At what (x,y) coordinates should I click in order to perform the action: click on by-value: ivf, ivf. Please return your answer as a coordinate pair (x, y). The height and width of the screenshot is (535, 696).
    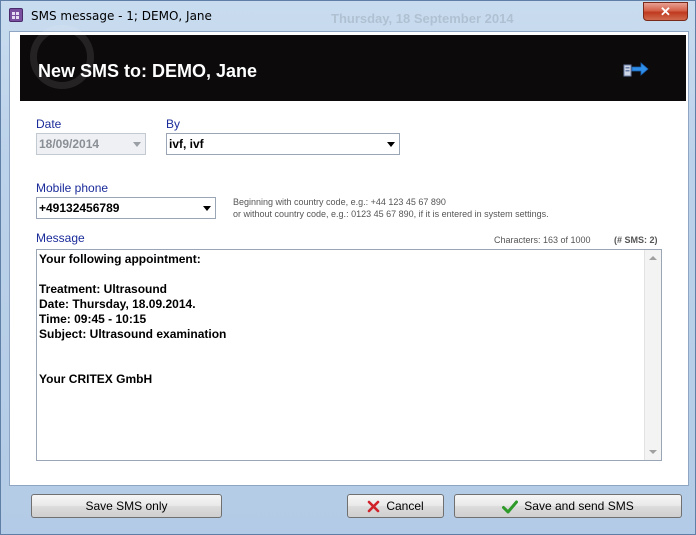
    Looking at the image, I should click on (186, 144).